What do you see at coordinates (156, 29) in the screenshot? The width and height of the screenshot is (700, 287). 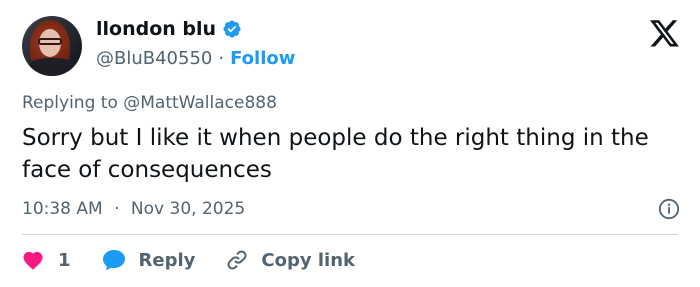 I see `display-name: llondon blu` at bounding box center [156, 29].